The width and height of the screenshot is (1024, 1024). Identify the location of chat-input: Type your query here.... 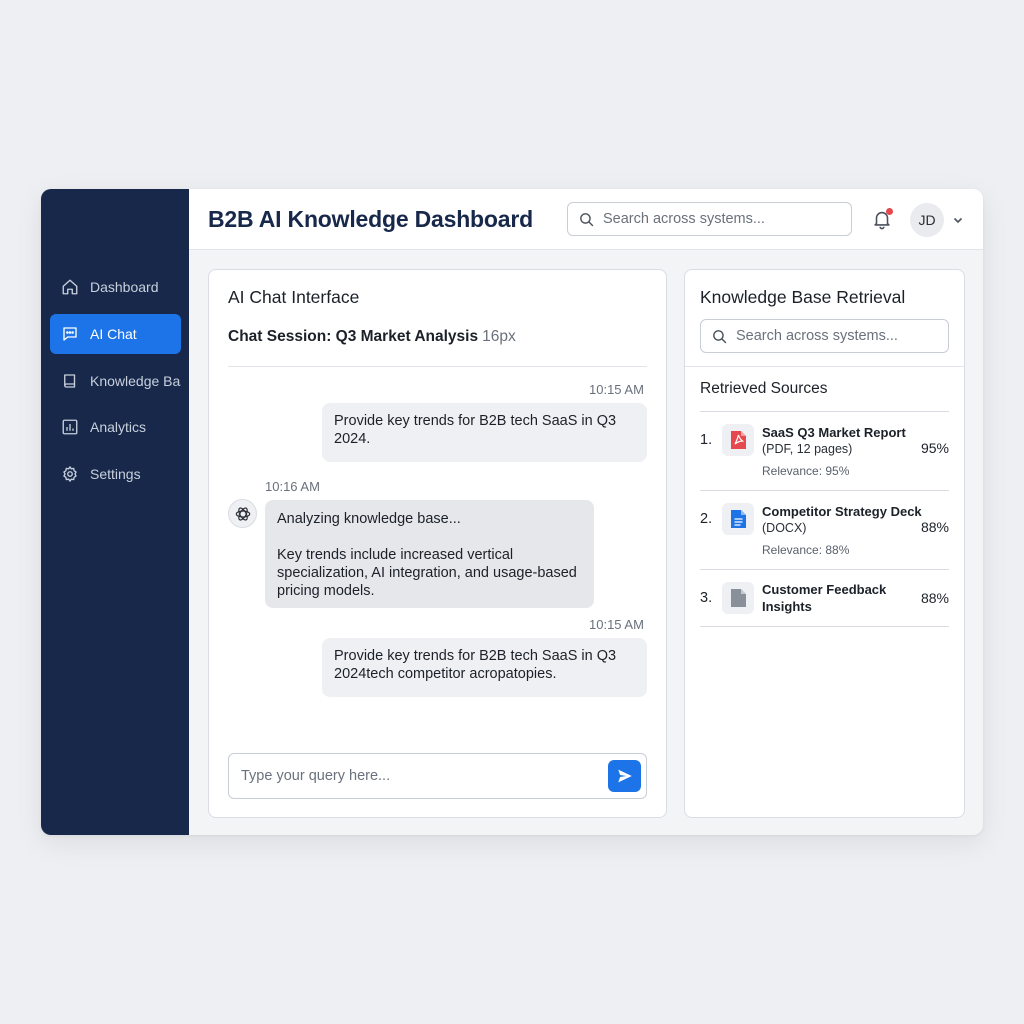
(437, 776).